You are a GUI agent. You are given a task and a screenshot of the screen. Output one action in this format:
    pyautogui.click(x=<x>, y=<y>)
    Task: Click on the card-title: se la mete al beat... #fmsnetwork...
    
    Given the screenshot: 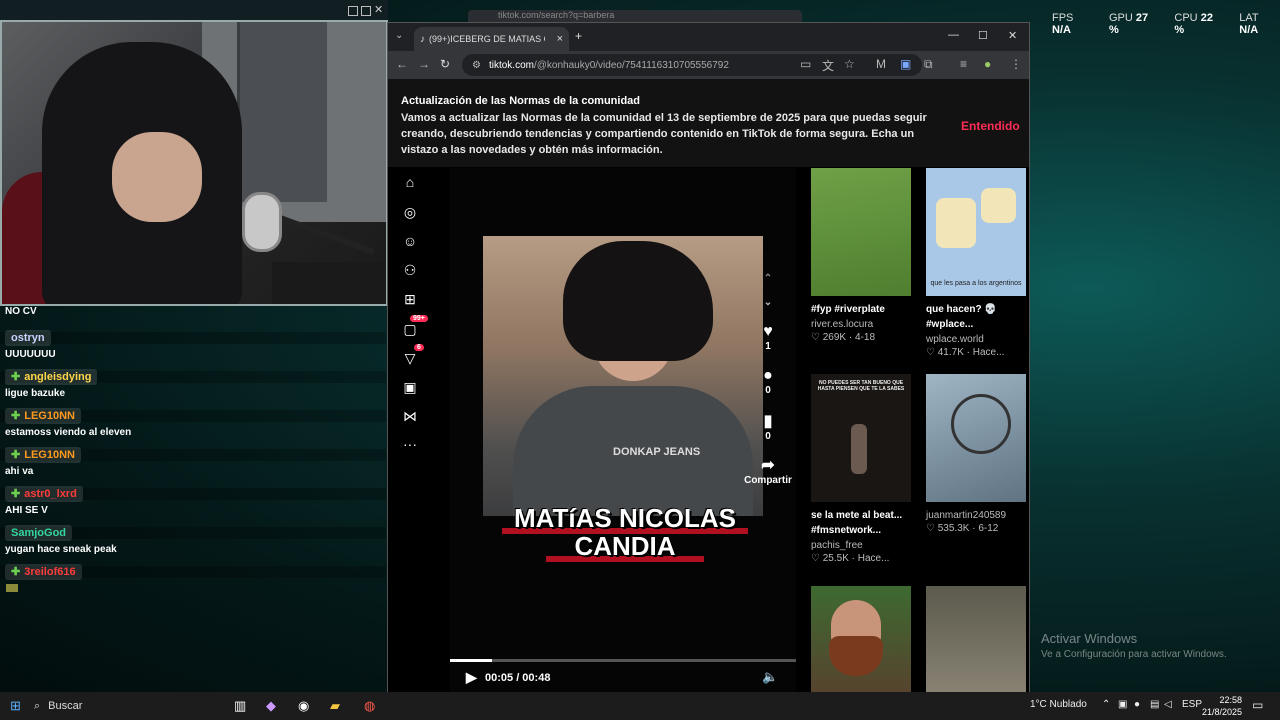 What is the action you would take?
    pyautogui.click(x=861, y=523)
    